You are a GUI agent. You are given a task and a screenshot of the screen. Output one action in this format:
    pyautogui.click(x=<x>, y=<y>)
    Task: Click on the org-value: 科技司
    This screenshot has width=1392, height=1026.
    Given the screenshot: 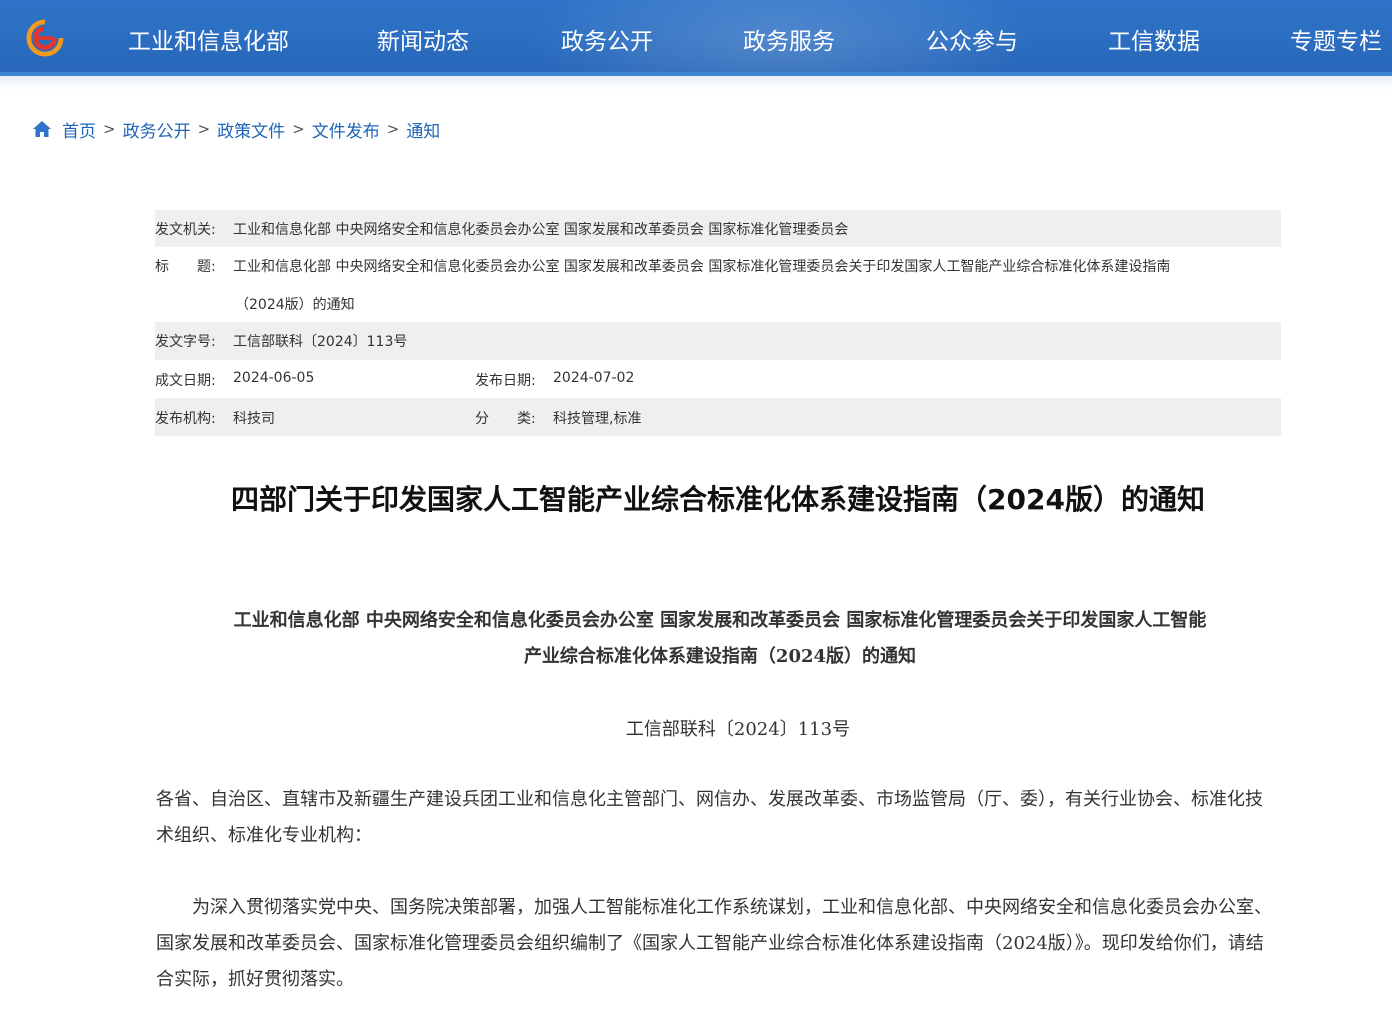 What is the action you would take?
    pyautogui.click(x=254, y=419)
    